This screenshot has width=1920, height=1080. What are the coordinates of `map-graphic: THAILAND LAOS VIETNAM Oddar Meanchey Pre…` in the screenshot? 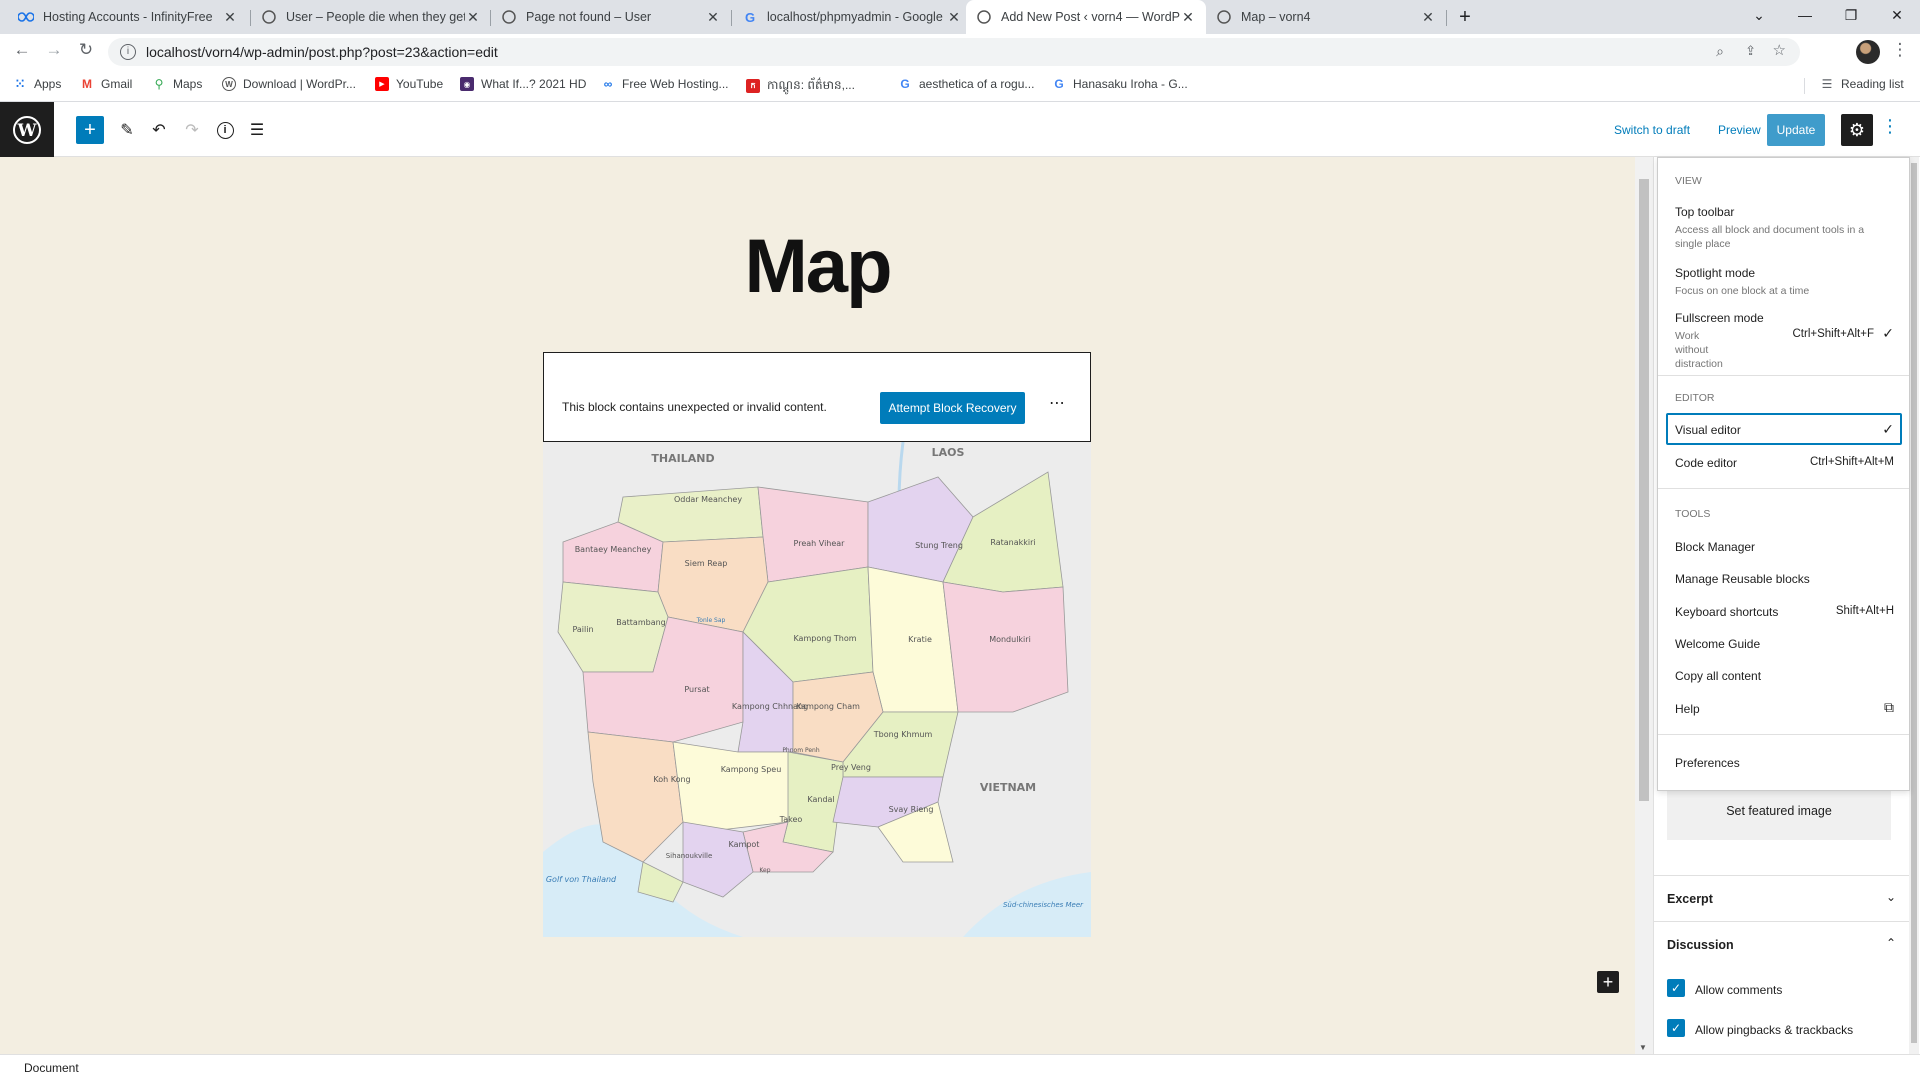 It's located at (817, 689).